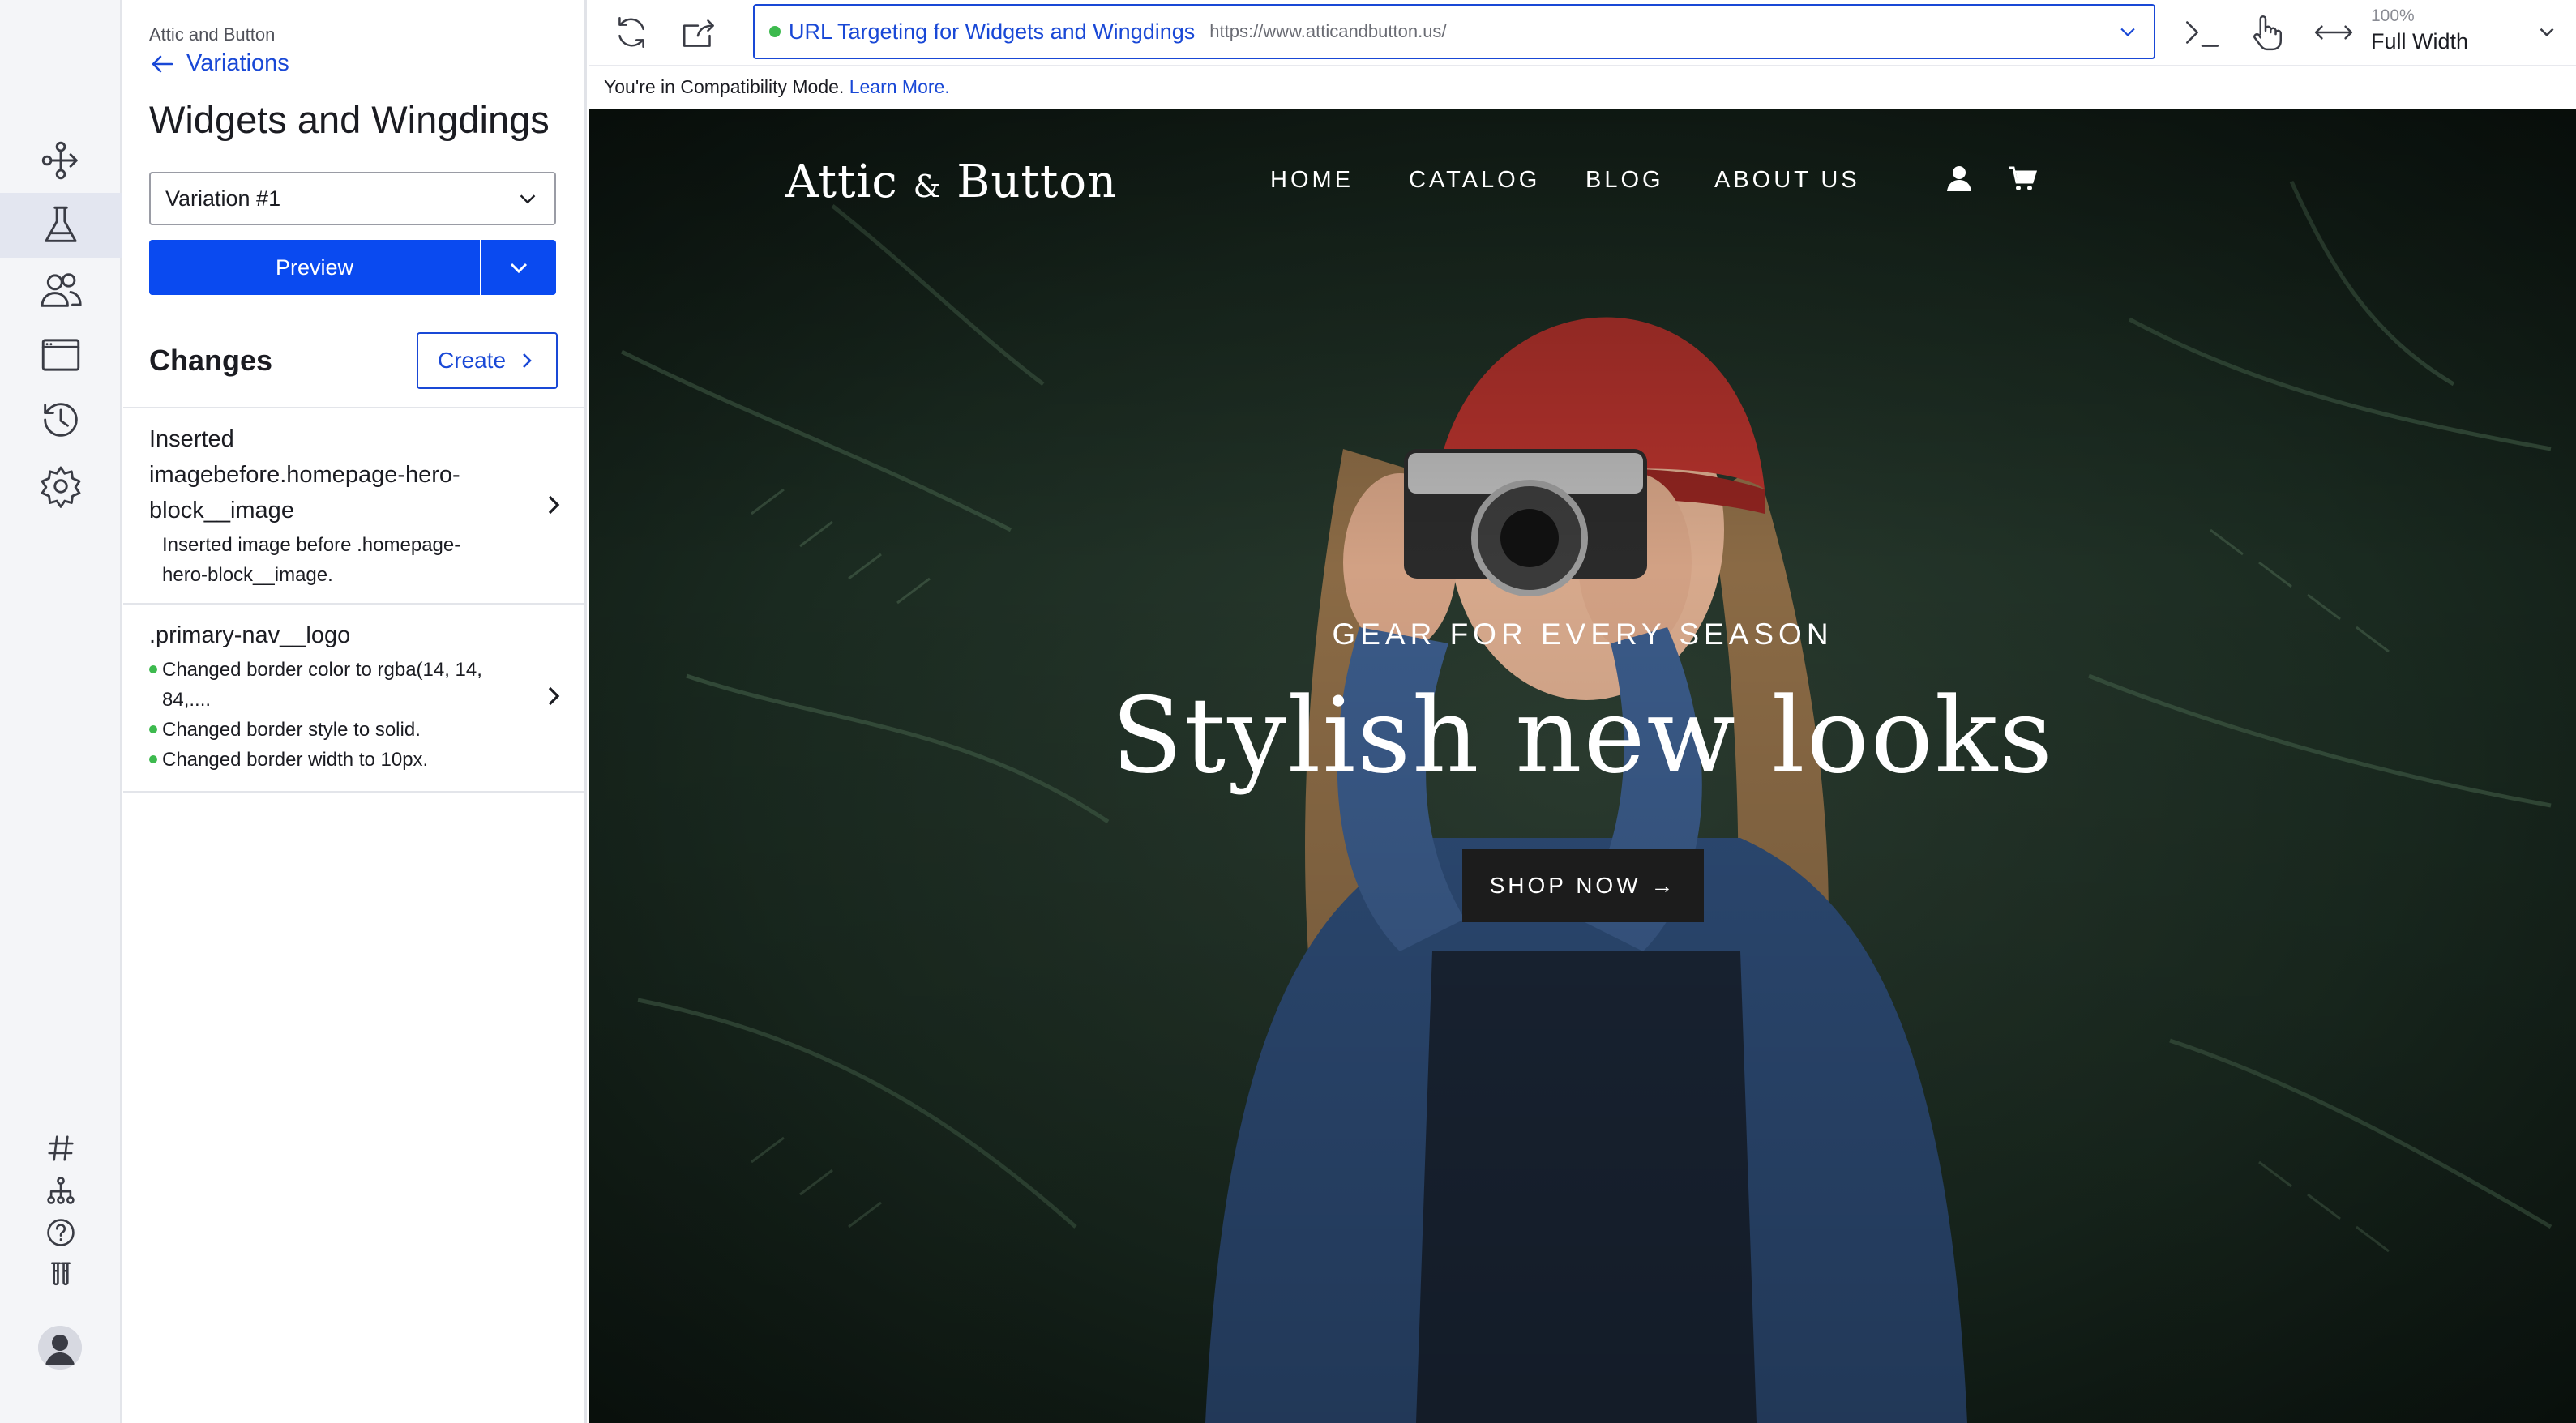  What do you see at coordinates (61, 486) in the screenshot?
I see `settings-icon` at bounding box center [61, 486].